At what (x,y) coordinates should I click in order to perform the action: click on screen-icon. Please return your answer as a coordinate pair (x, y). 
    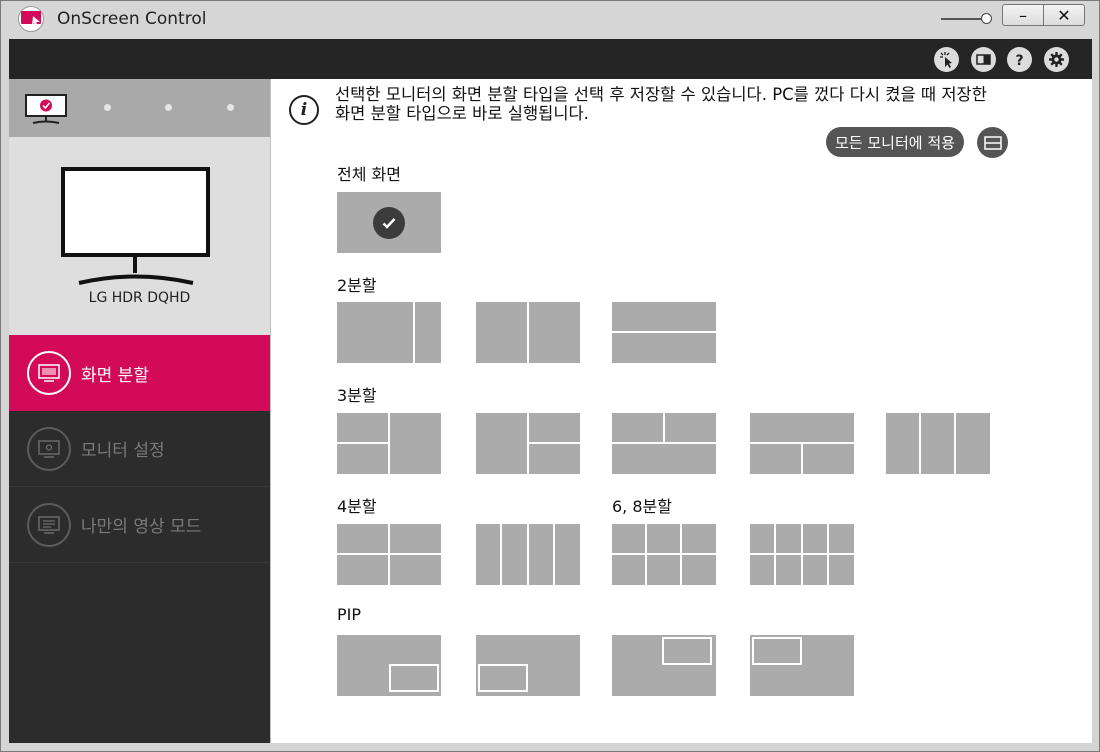
    Looking at the image, I should click on (983, 59).